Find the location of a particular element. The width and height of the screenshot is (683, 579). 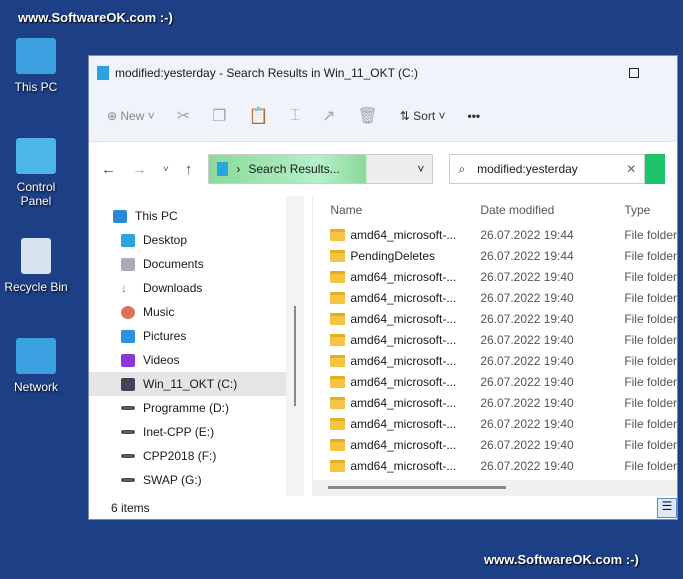

date-cell: 26.07.2022 19:44 is located at coordinates (527, 234).